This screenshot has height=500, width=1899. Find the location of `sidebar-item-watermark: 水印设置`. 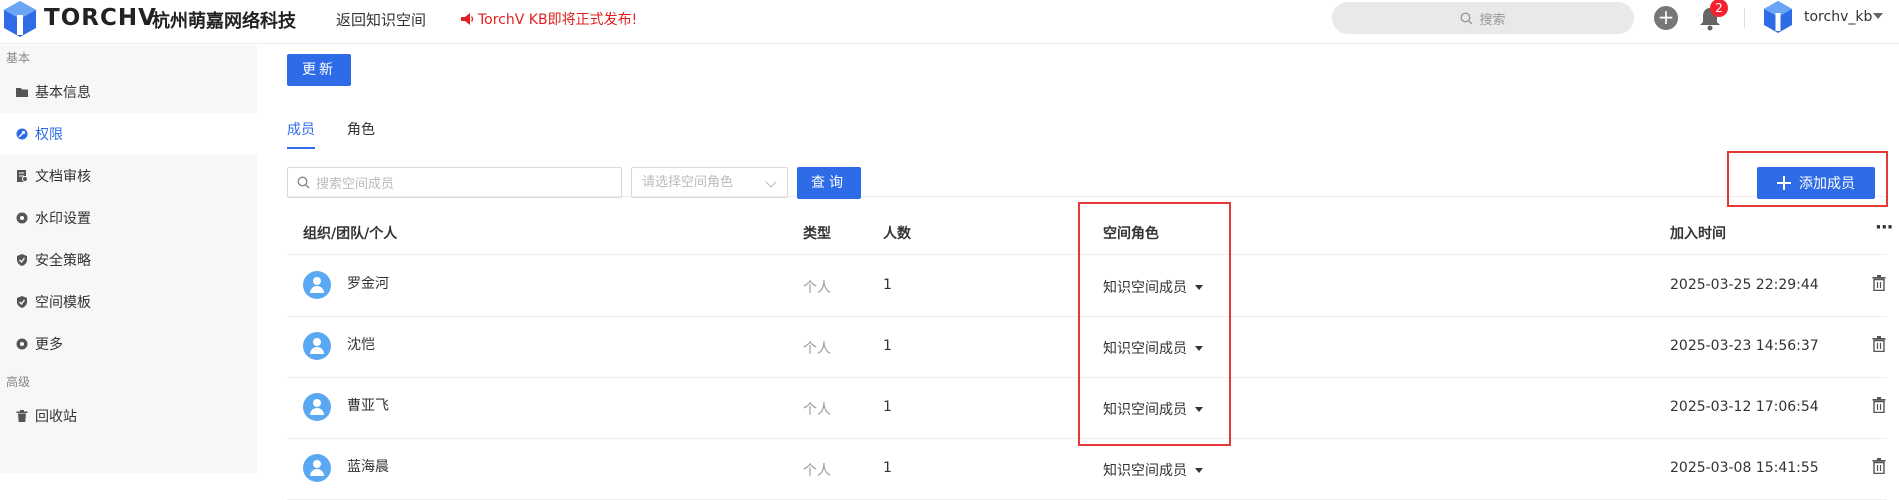

sidebar-item-watermark: 水印设置 is located at coordinates (128, 218).